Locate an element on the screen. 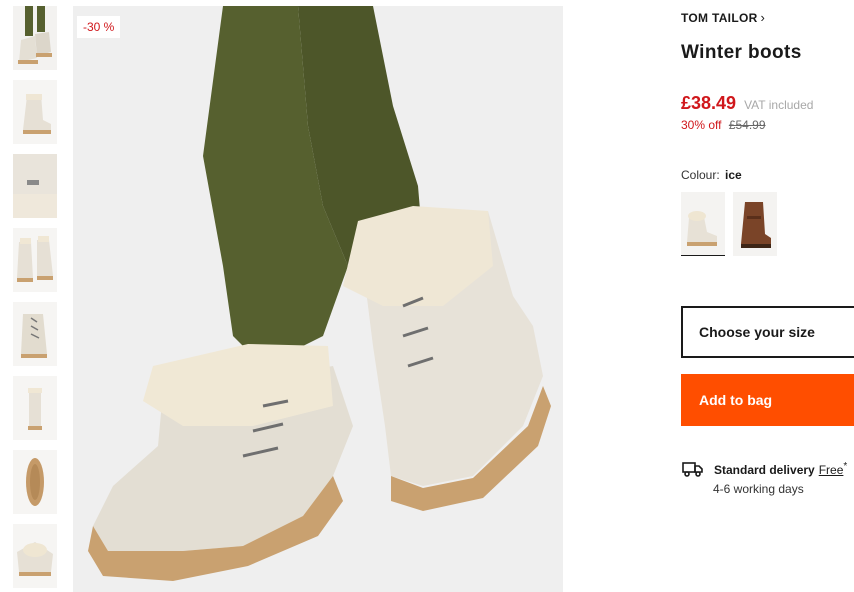 This screenshot has width=854, height=592. discount-row: 30% off £54.99 is located at coordinates (723, 125).